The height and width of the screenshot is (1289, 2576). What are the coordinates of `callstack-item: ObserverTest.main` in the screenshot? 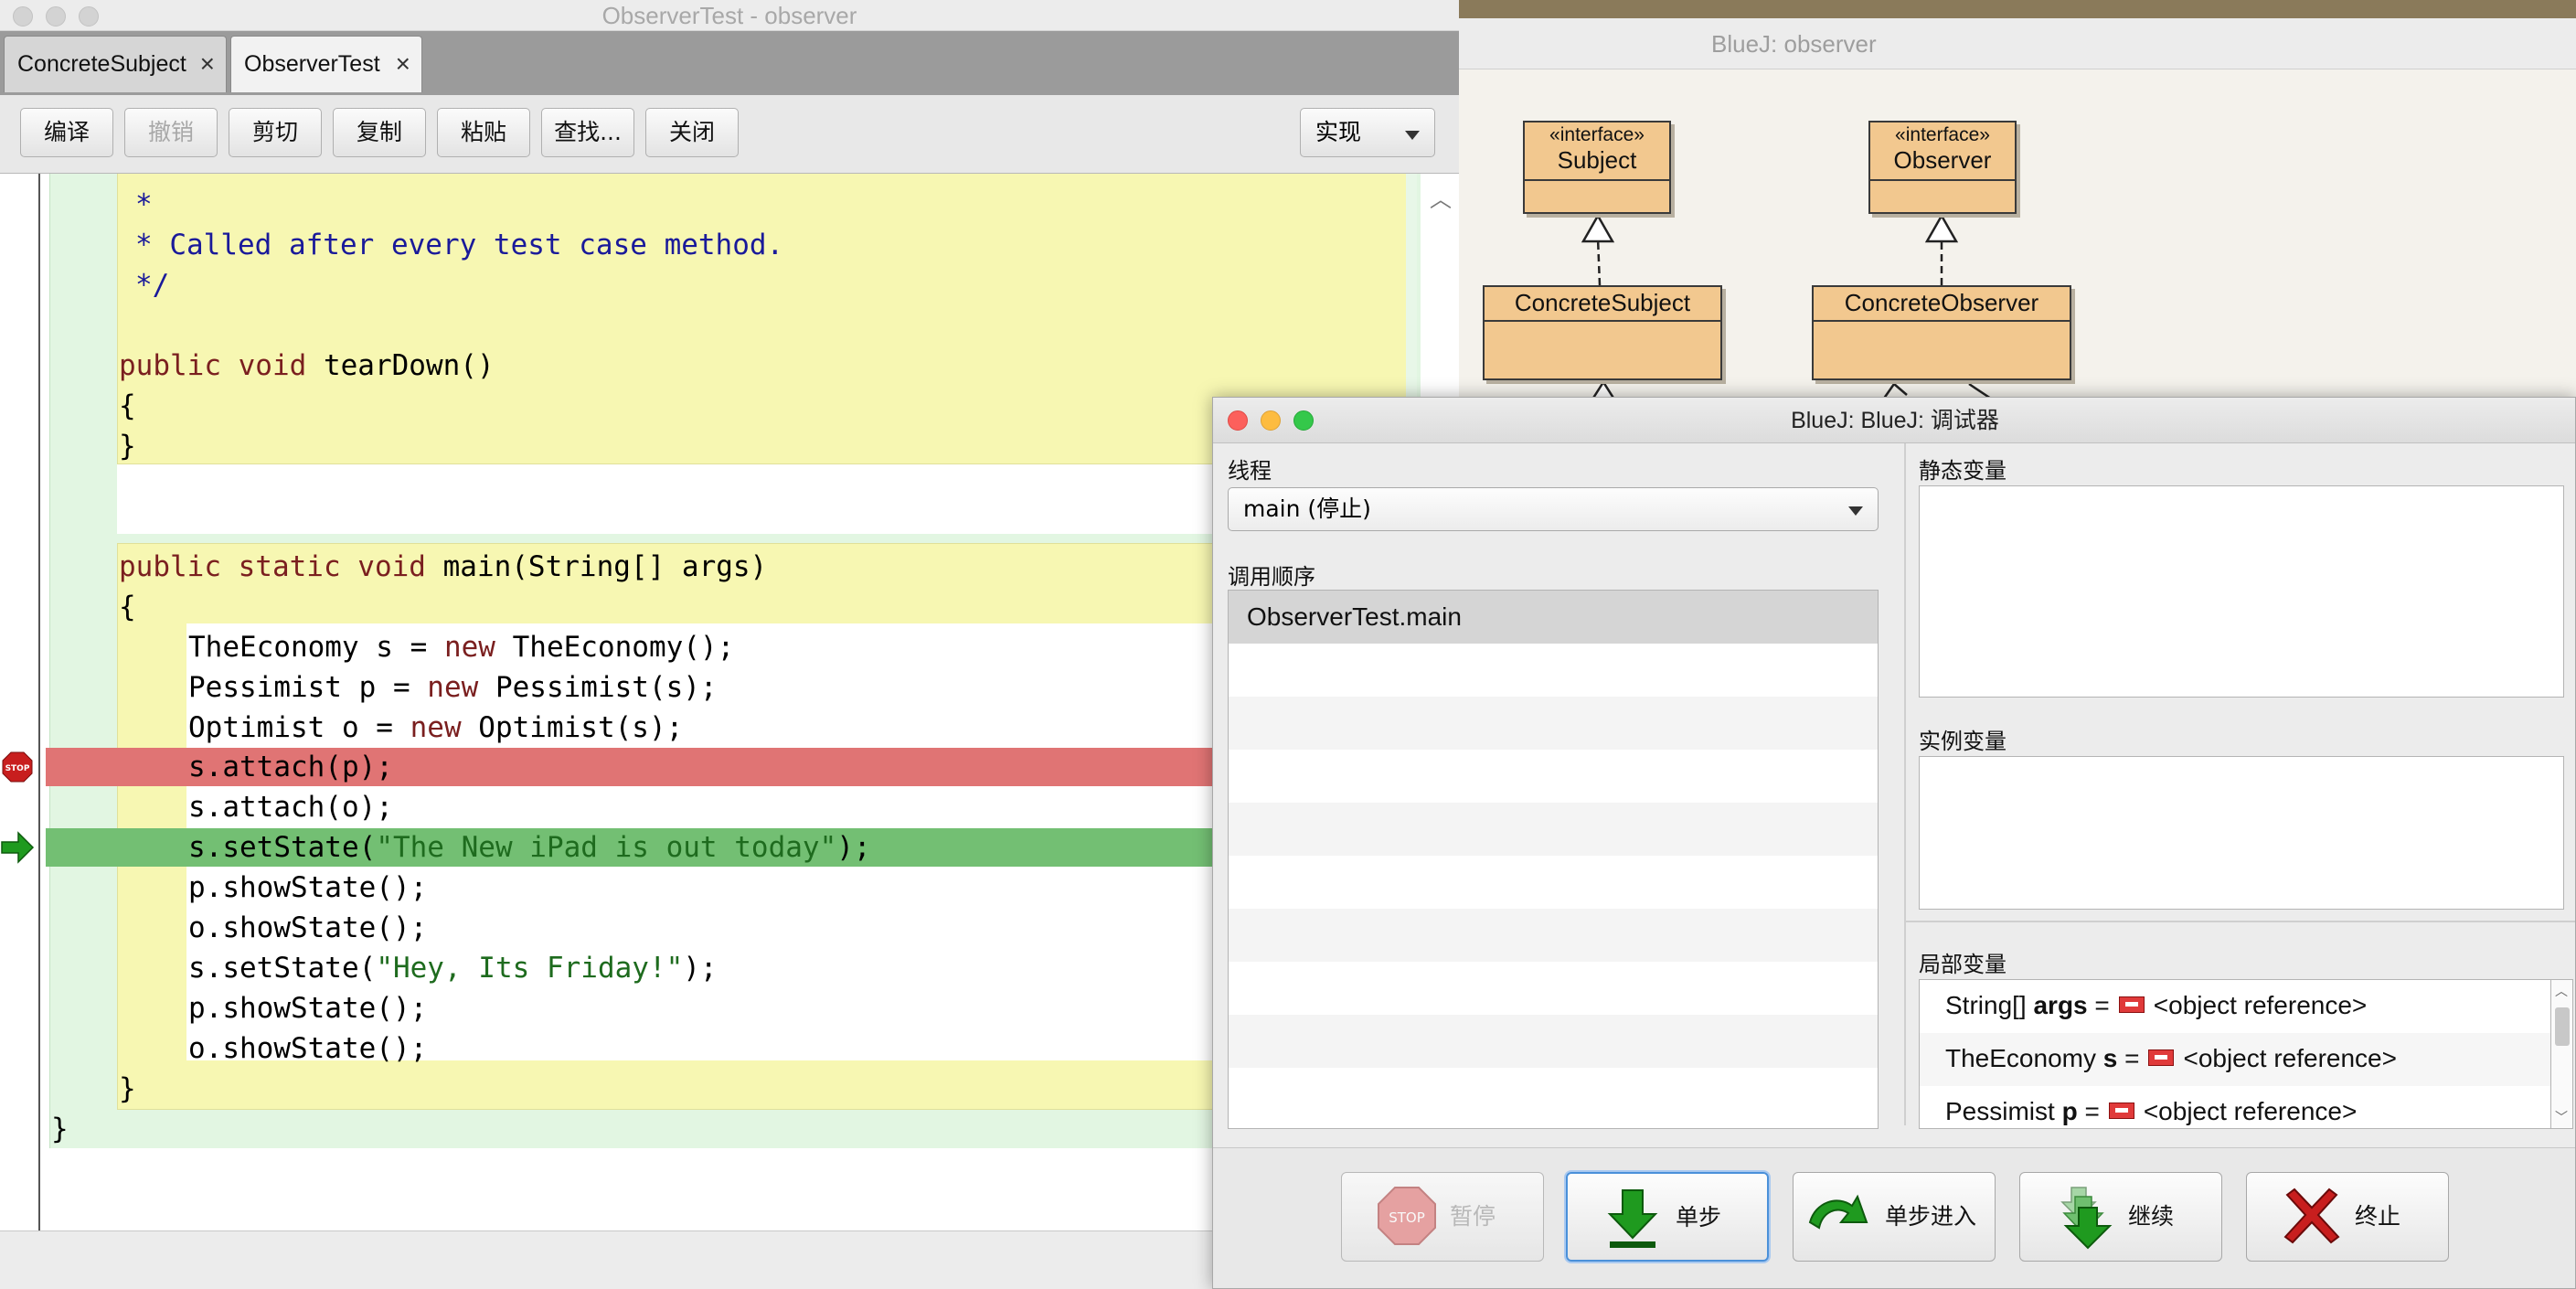 It's located at (1553, 618).